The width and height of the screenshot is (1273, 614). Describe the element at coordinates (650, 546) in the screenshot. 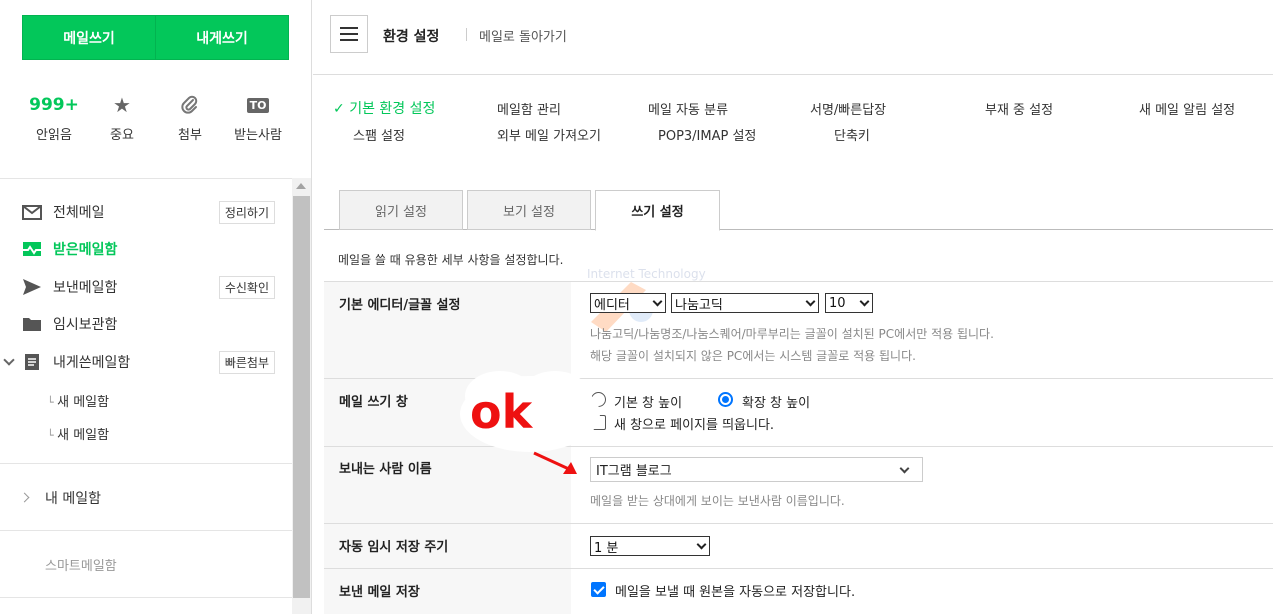

I see `autosave-interval-select: 1 분` at that location.